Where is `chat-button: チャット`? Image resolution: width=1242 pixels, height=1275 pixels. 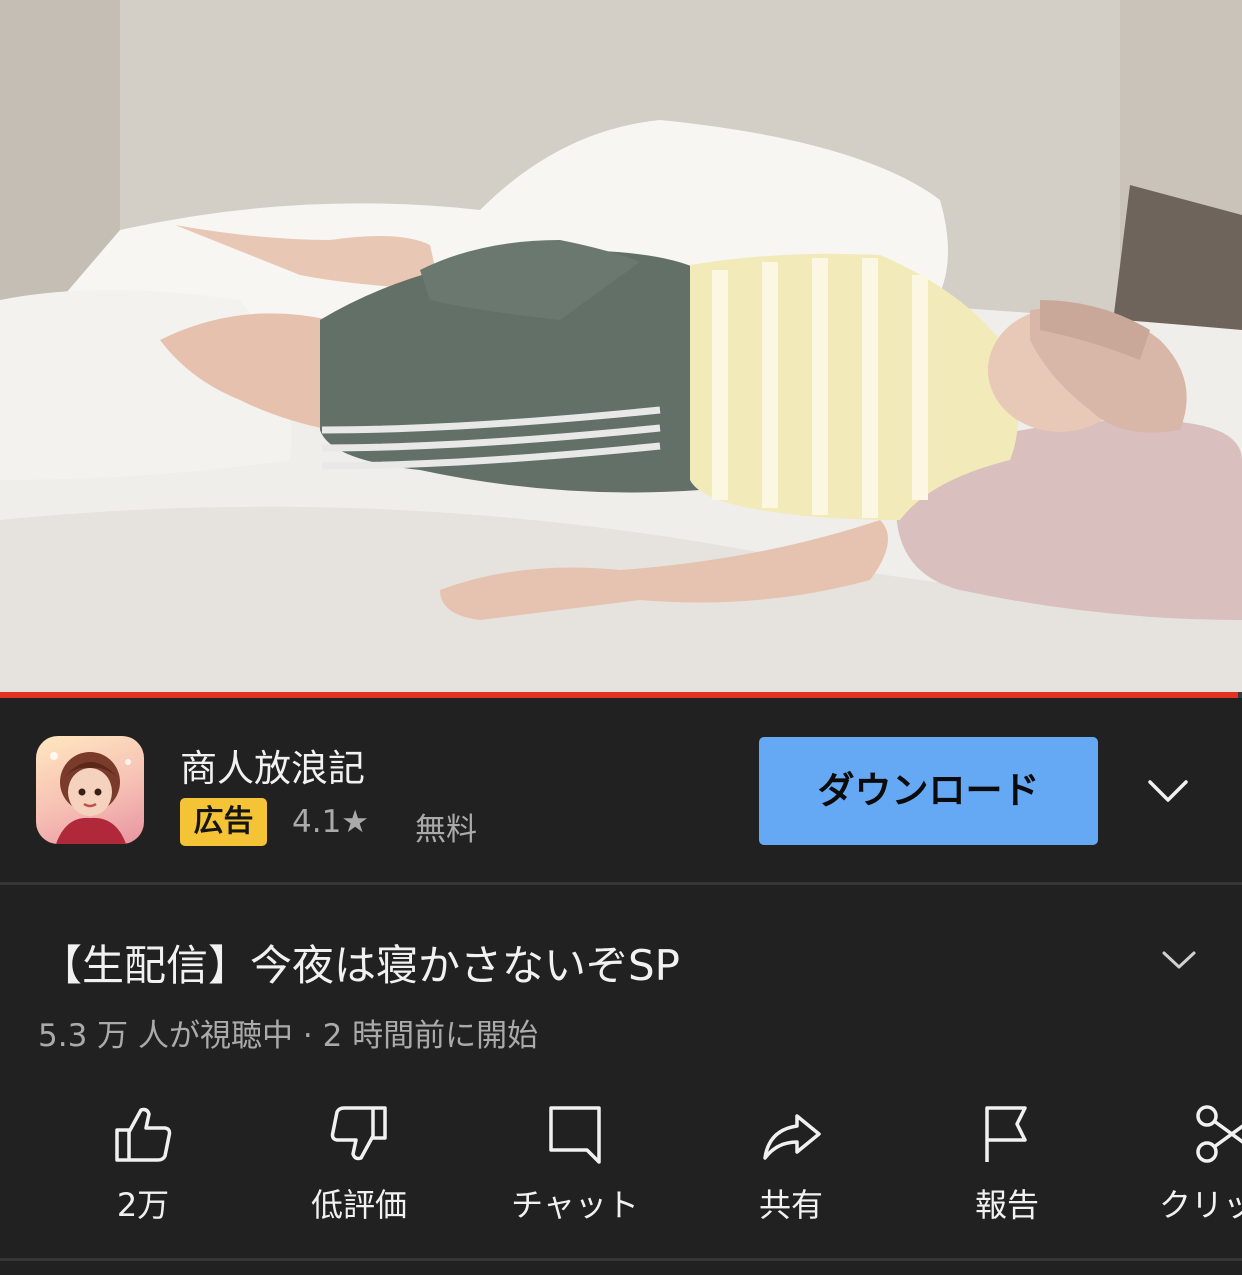 chat-button: チャット is located at coordinates (575, 1166).